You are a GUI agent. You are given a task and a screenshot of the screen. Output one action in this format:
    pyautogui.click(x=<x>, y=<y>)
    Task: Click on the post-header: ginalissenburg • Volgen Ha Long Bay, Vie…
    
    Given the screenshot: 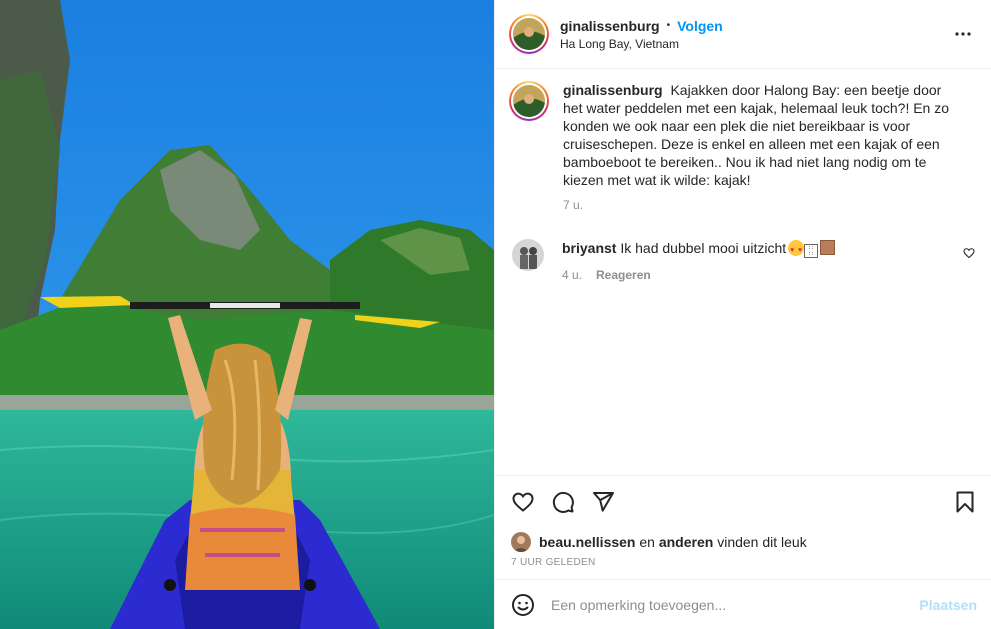 What is the action you would take?
    pyautogui.click(x=743, y=34)
    